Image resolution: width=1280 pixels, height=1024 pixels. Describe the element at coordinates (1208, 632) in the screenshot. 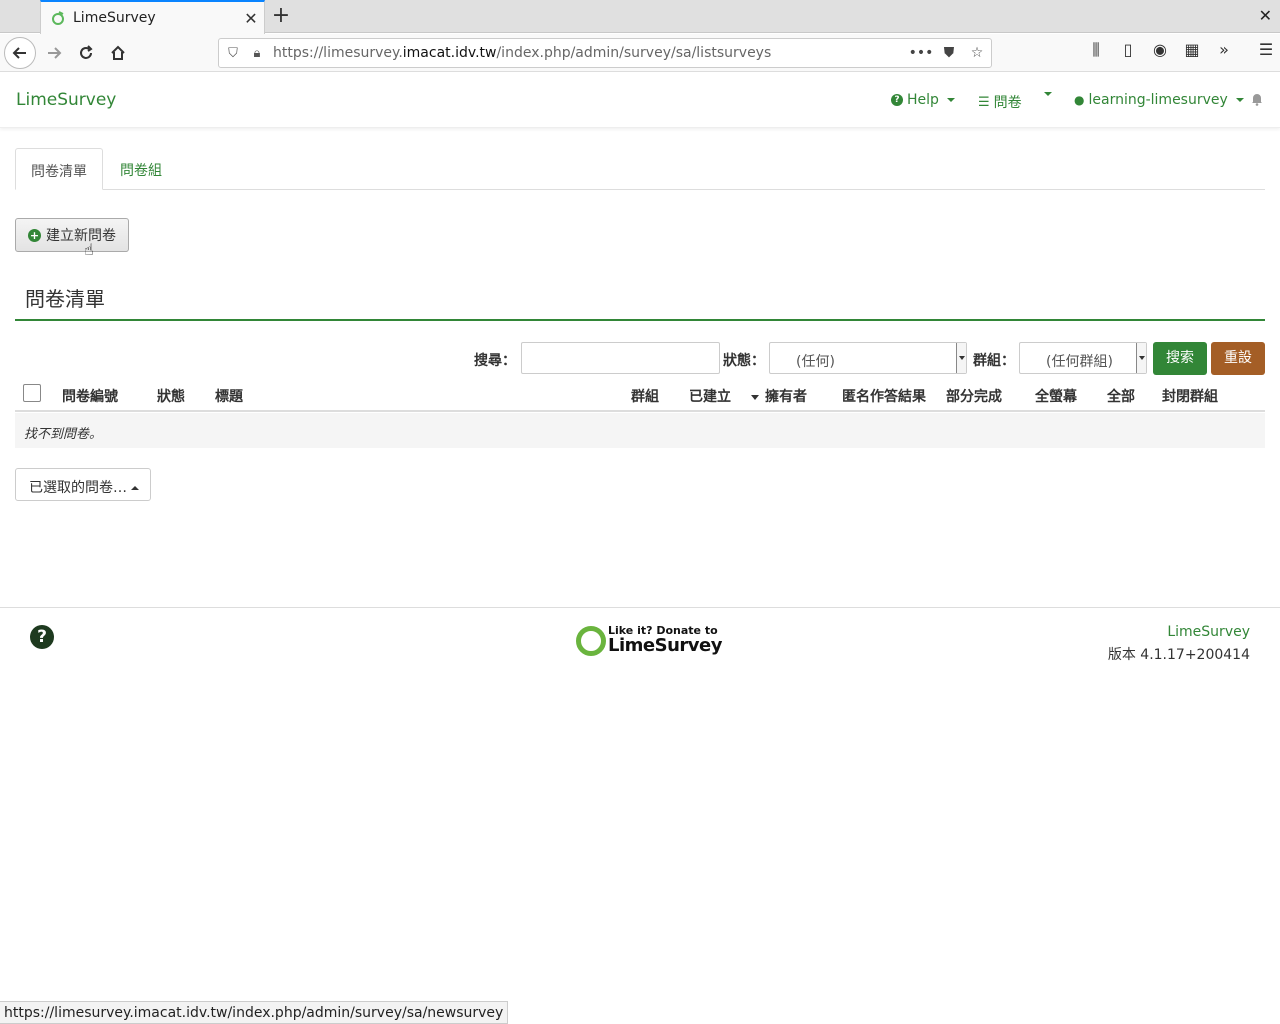

I see `footer-brand-link: LimeSurvey` at that location.